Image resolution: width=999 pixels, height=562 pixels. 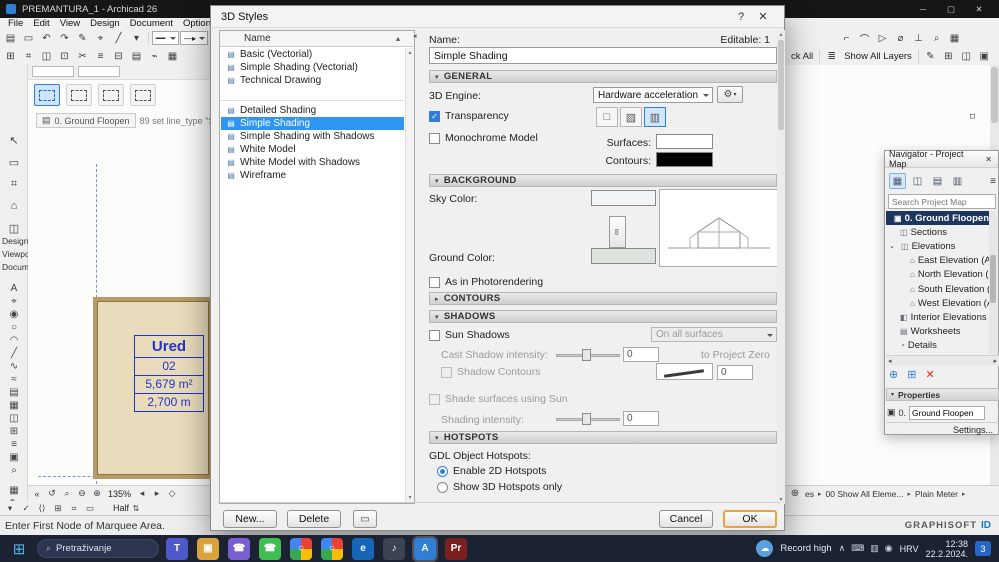 What do you see at coordinates (684, 159) in the screenshot?
I see `contours-color-swatch` at bounding box center [684, 159].